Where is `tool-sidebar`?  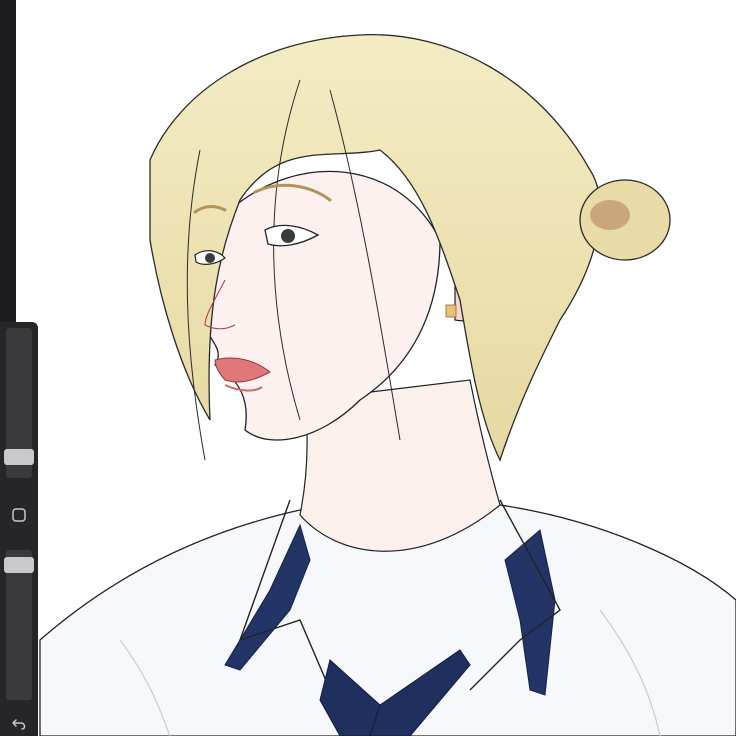 tool-sidebar is located at coordinates (19, 529).